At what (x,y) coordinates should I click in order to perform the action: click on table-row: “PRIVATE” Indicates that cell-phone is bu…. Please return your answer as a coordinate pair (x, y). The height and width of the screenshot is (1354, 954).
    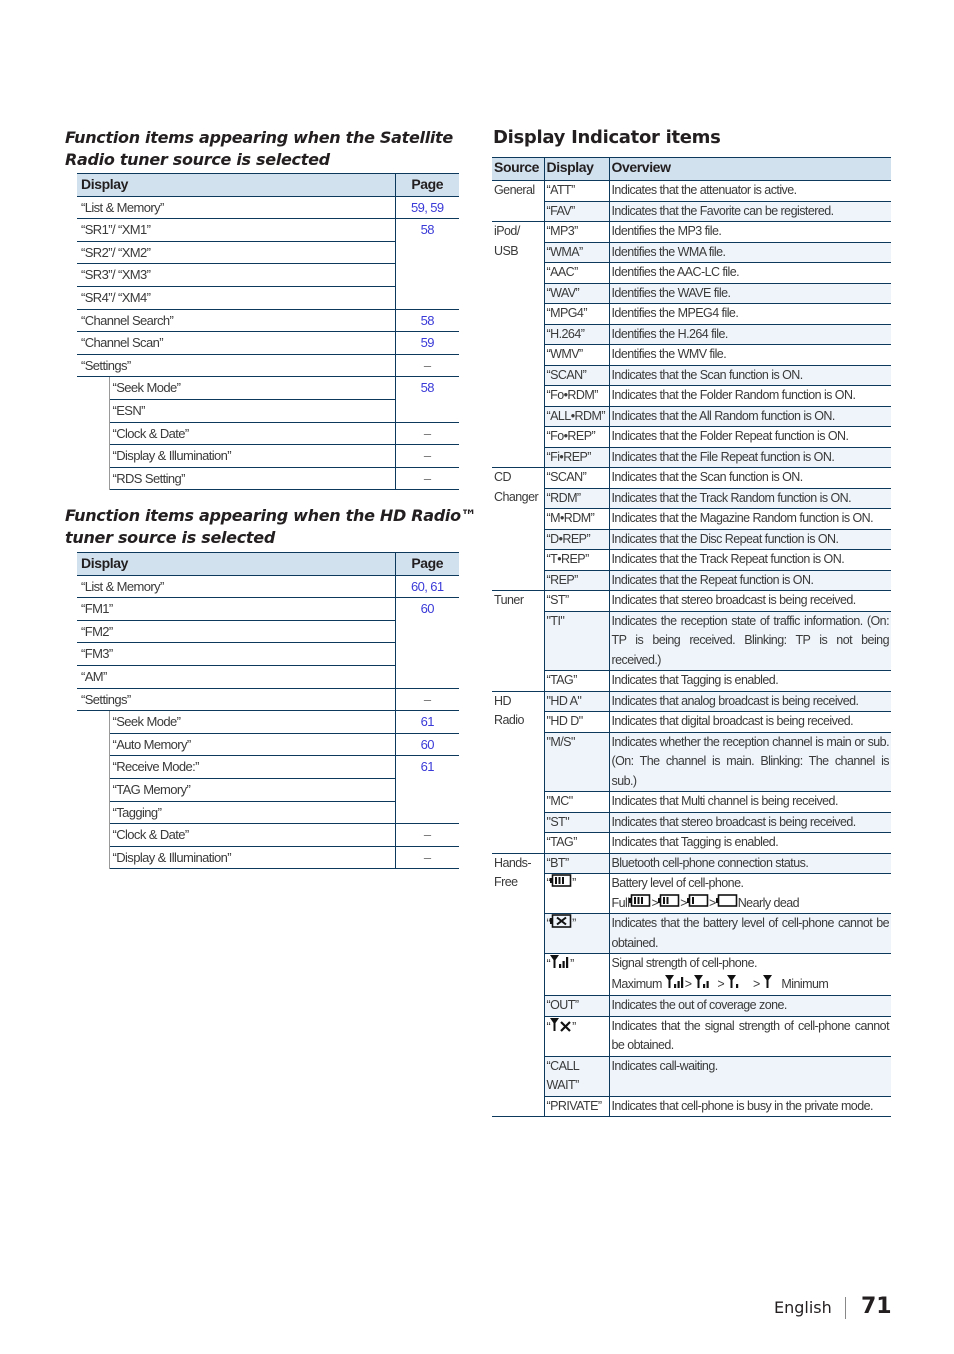
    Looking at the image, I should click on (691, 1107).